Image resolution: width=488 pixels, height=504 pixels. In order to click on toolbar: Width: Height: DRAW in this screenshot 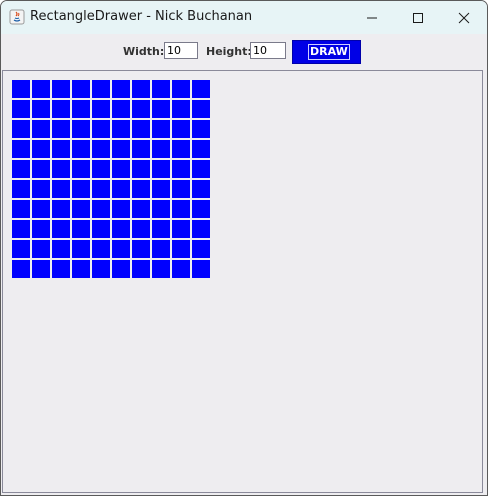, I will do `click(244, 52)`.